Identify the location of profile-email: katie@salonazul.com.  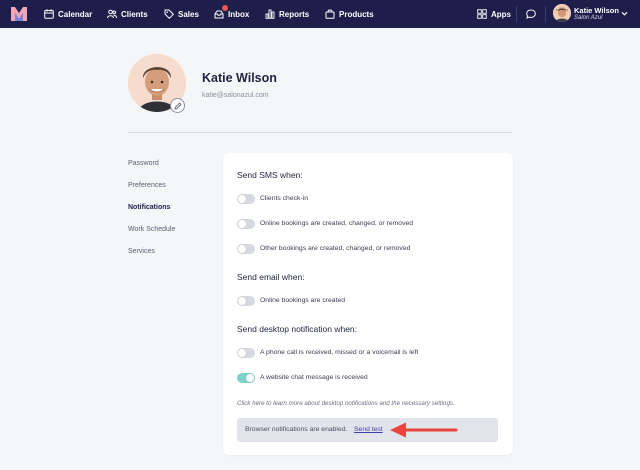
(235, 95).